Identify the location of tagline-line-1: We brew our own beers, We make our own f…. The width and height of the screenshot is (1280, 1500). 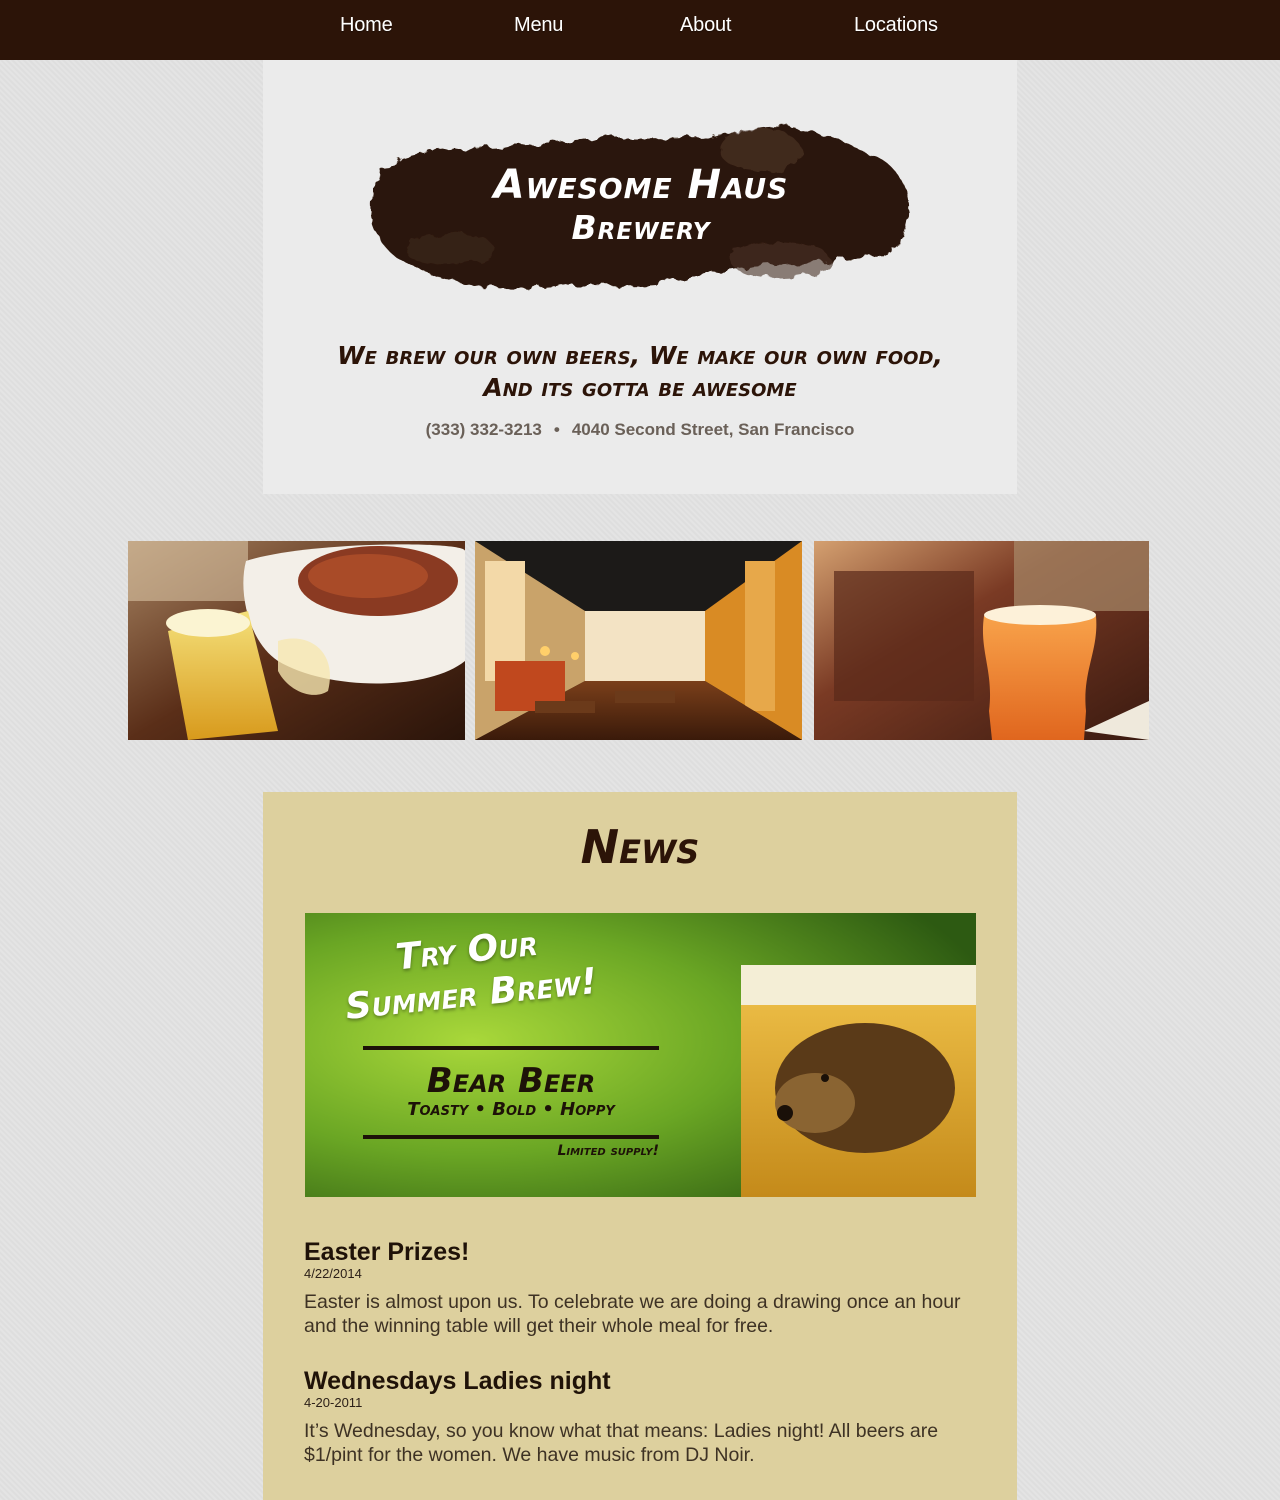
(640, 355).